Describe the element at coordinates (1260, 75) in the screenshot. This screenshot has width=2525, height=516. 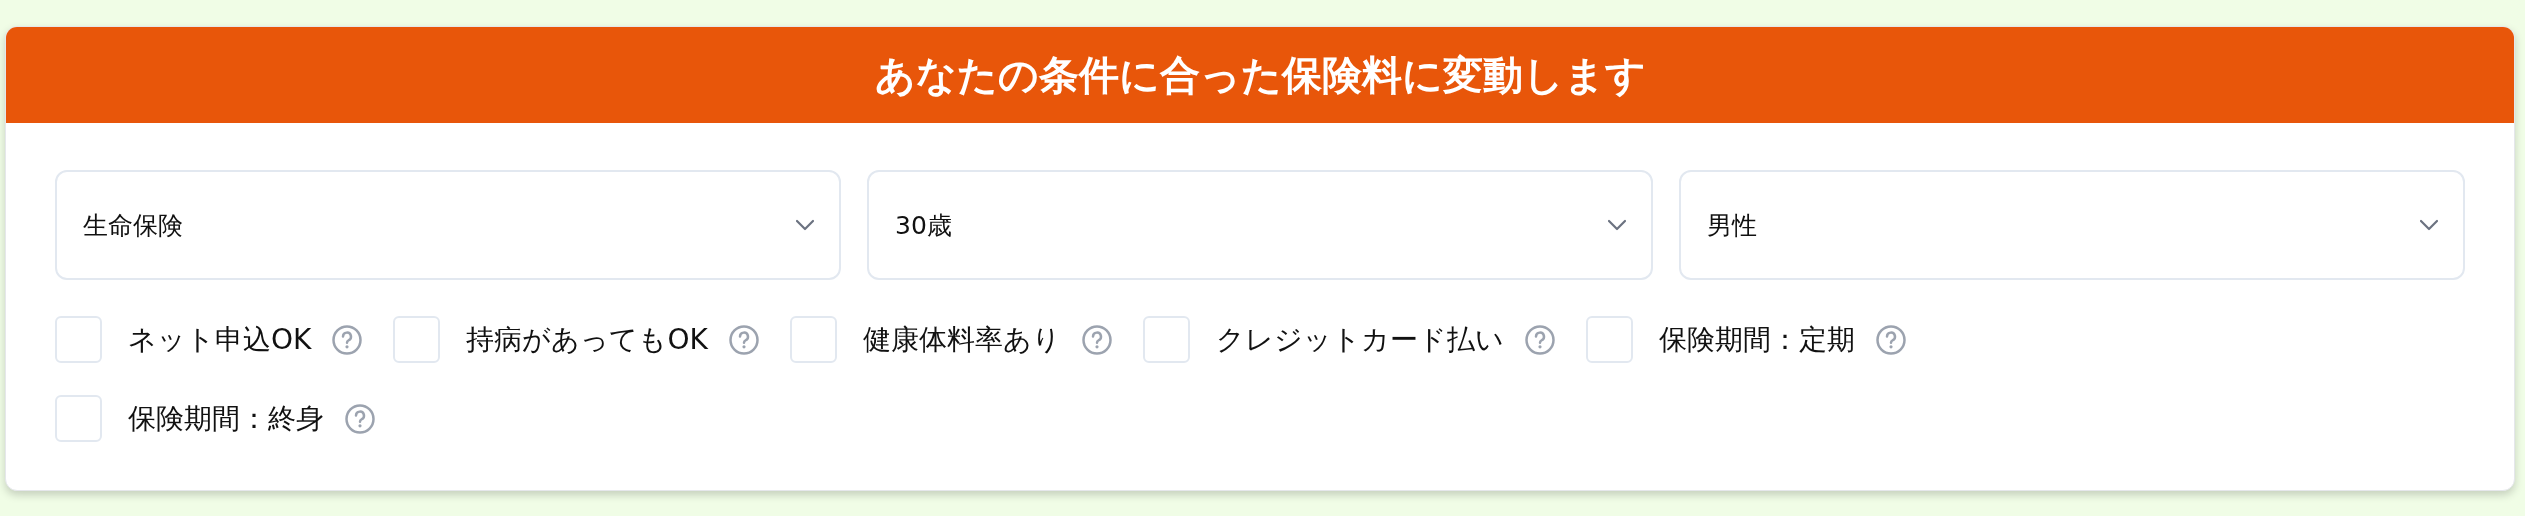
I see `header-title: あなたの条件に合った保険料に変動します` at that location.